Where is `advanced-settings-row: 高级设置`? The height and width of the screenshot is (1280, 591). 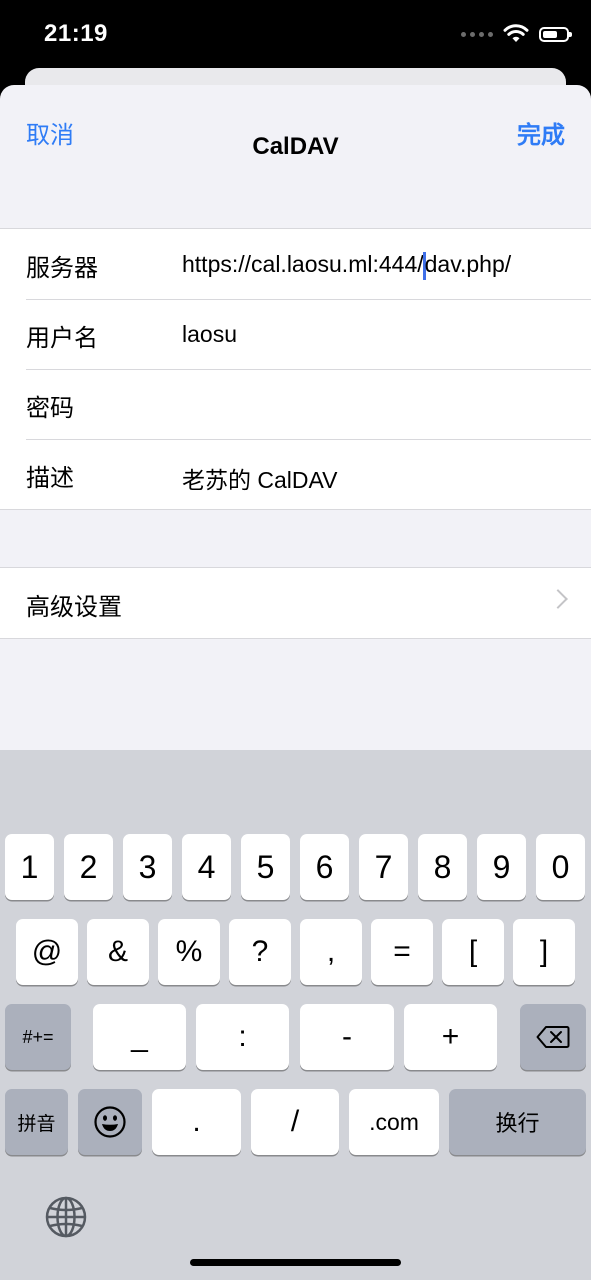 advanced-settings-row: 高级设置 is located at coordinates (295, 603).